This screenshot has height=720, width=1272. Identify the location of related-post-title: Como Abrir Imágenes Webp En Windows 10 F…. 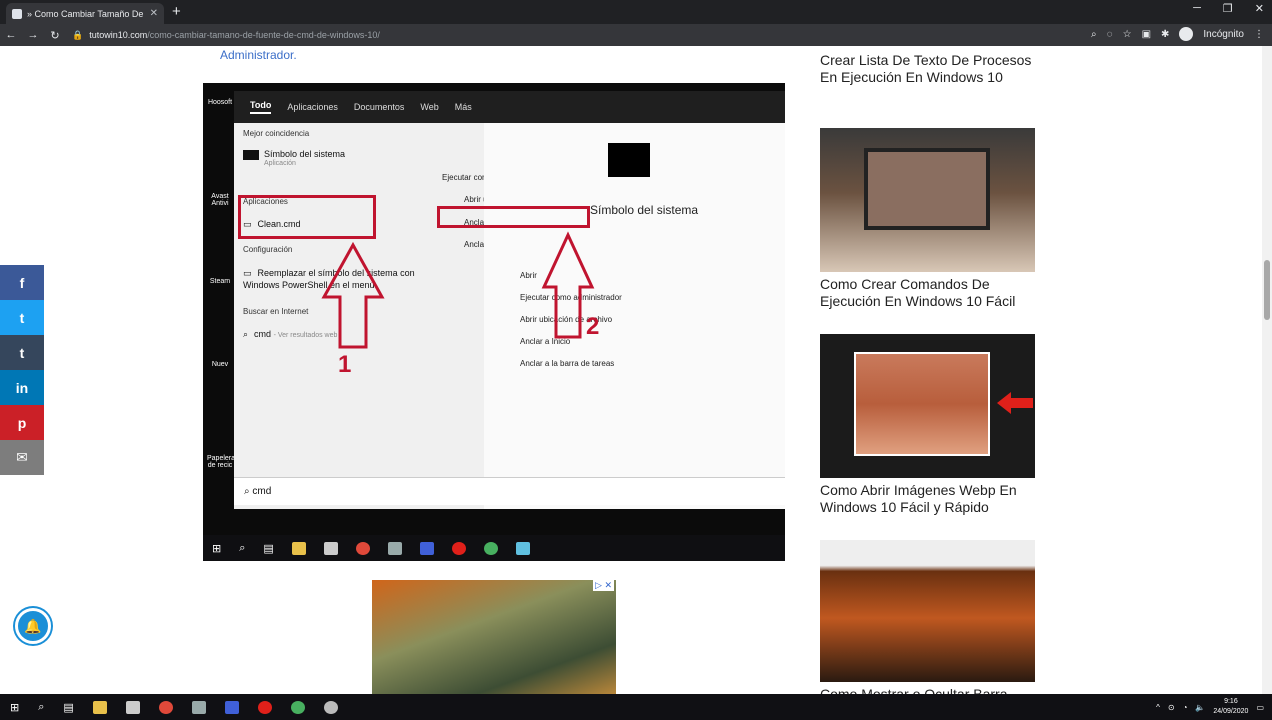
(927, 499).